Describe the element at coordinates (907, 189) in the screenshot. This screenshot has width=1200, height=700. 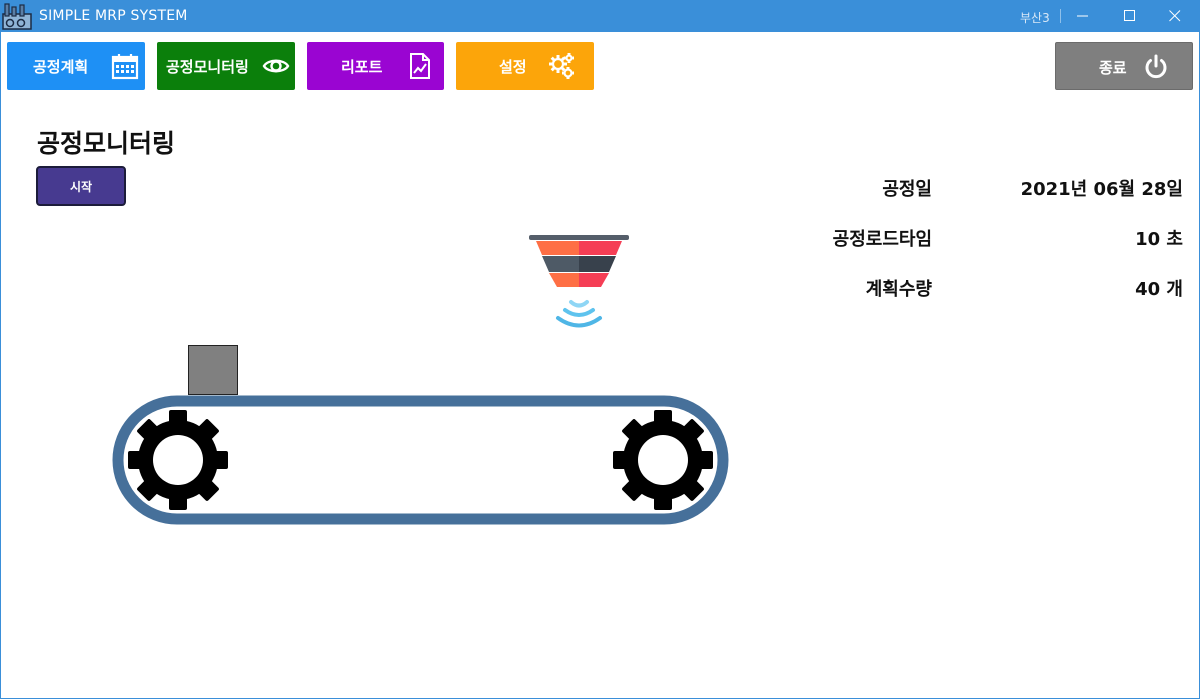
I see `process-date-label: 공정일` at that location.